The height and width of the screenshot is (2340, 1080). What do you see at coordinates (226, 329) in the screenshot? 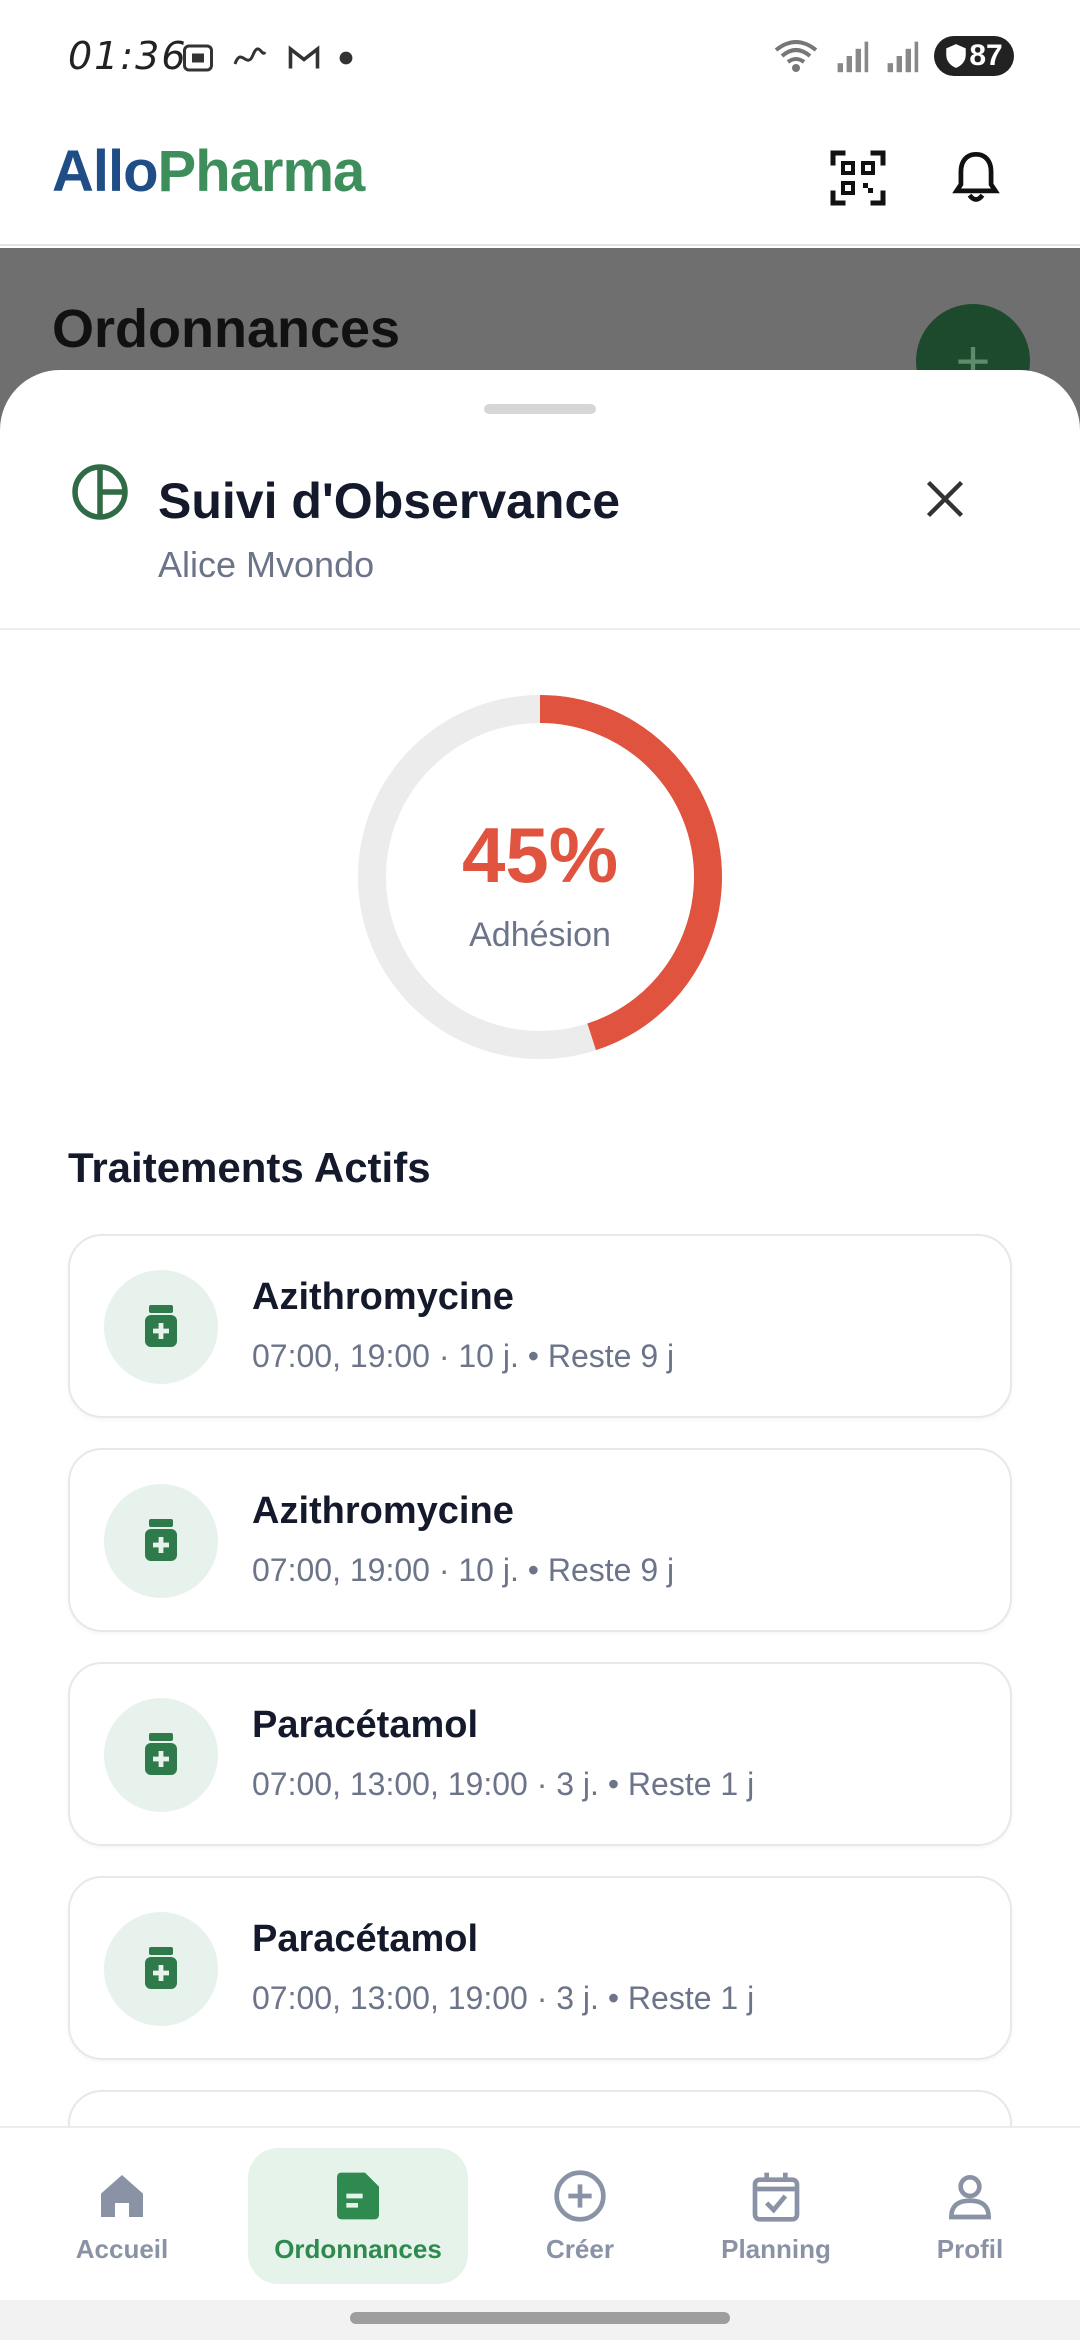
I see `background-page-title: Ordonnances` at bounding box center [226, 329].